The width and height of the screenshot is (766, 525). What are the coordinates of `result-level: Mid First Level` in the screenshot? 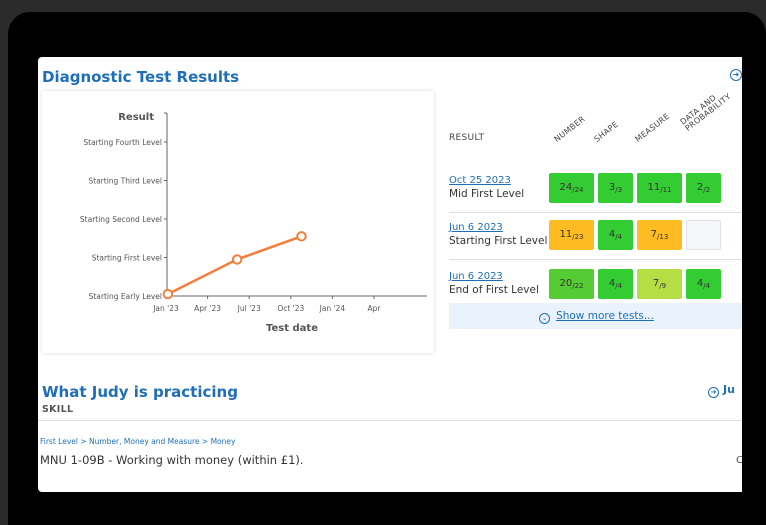 It's located at (487, 194).